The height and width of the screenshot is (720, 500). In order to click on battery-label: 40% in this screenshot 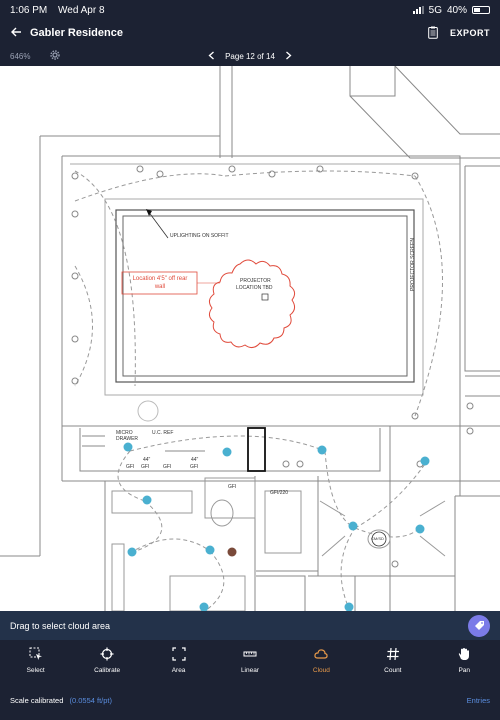, I will do `click(456, 10)`.